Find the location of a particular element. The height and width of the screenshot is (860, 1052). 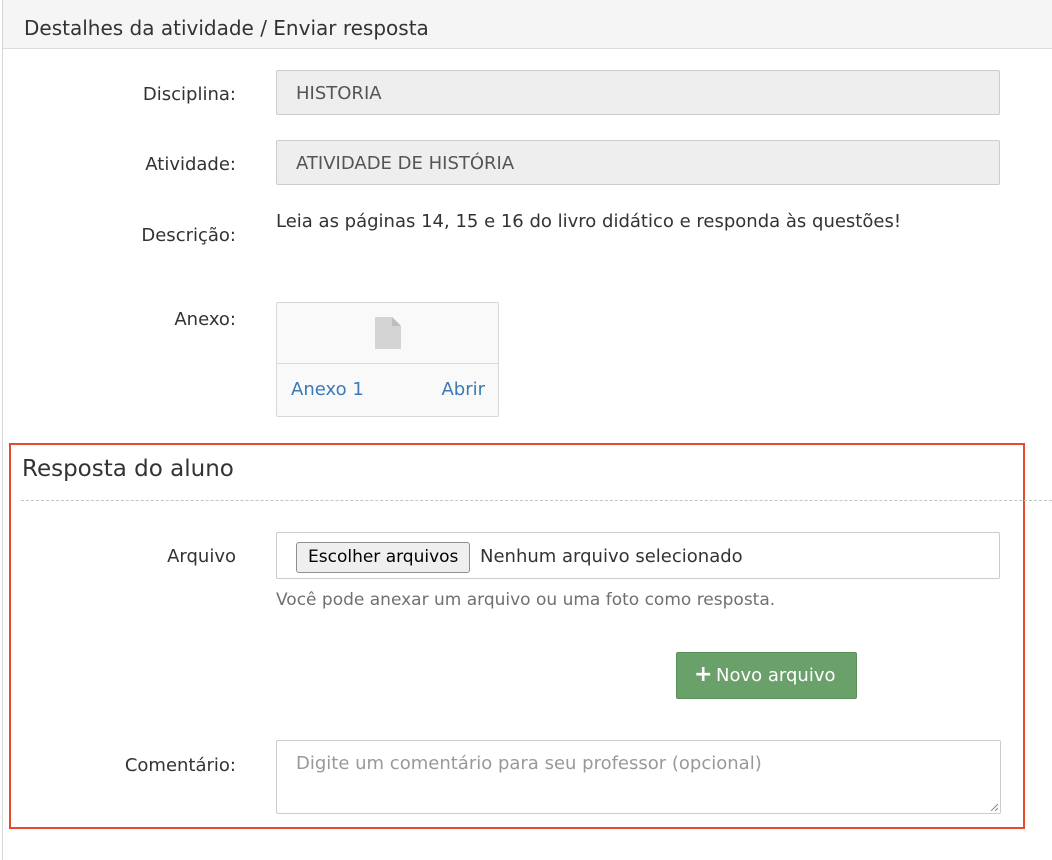

attachment-label: Anexo: is located at coordinates (205, 319).